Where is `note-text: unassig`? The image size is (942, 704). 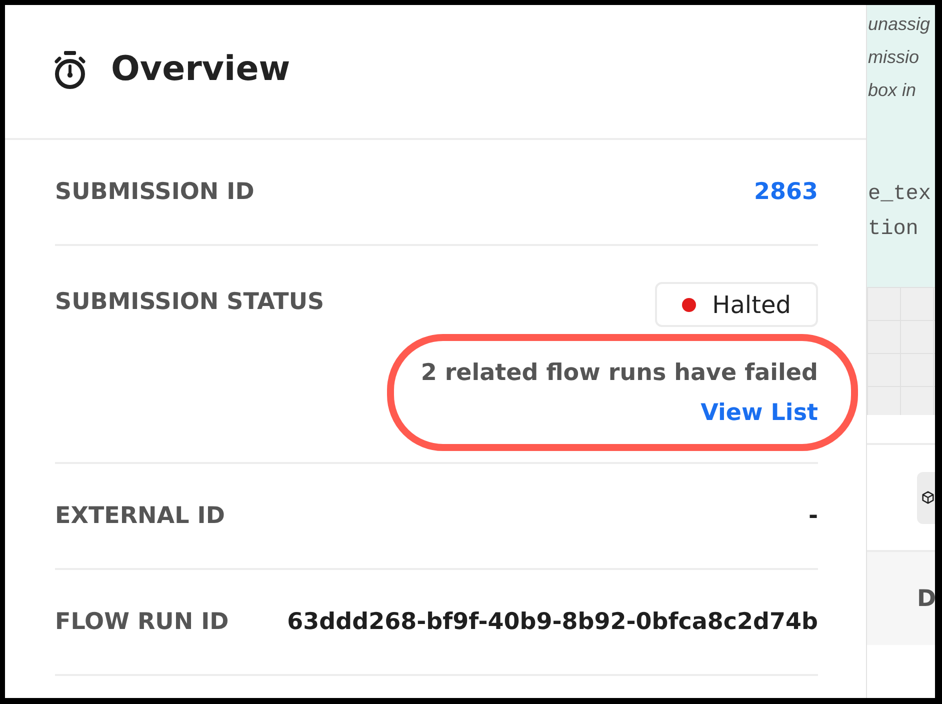
note-text: unassig is located at coordinates (899, 24).